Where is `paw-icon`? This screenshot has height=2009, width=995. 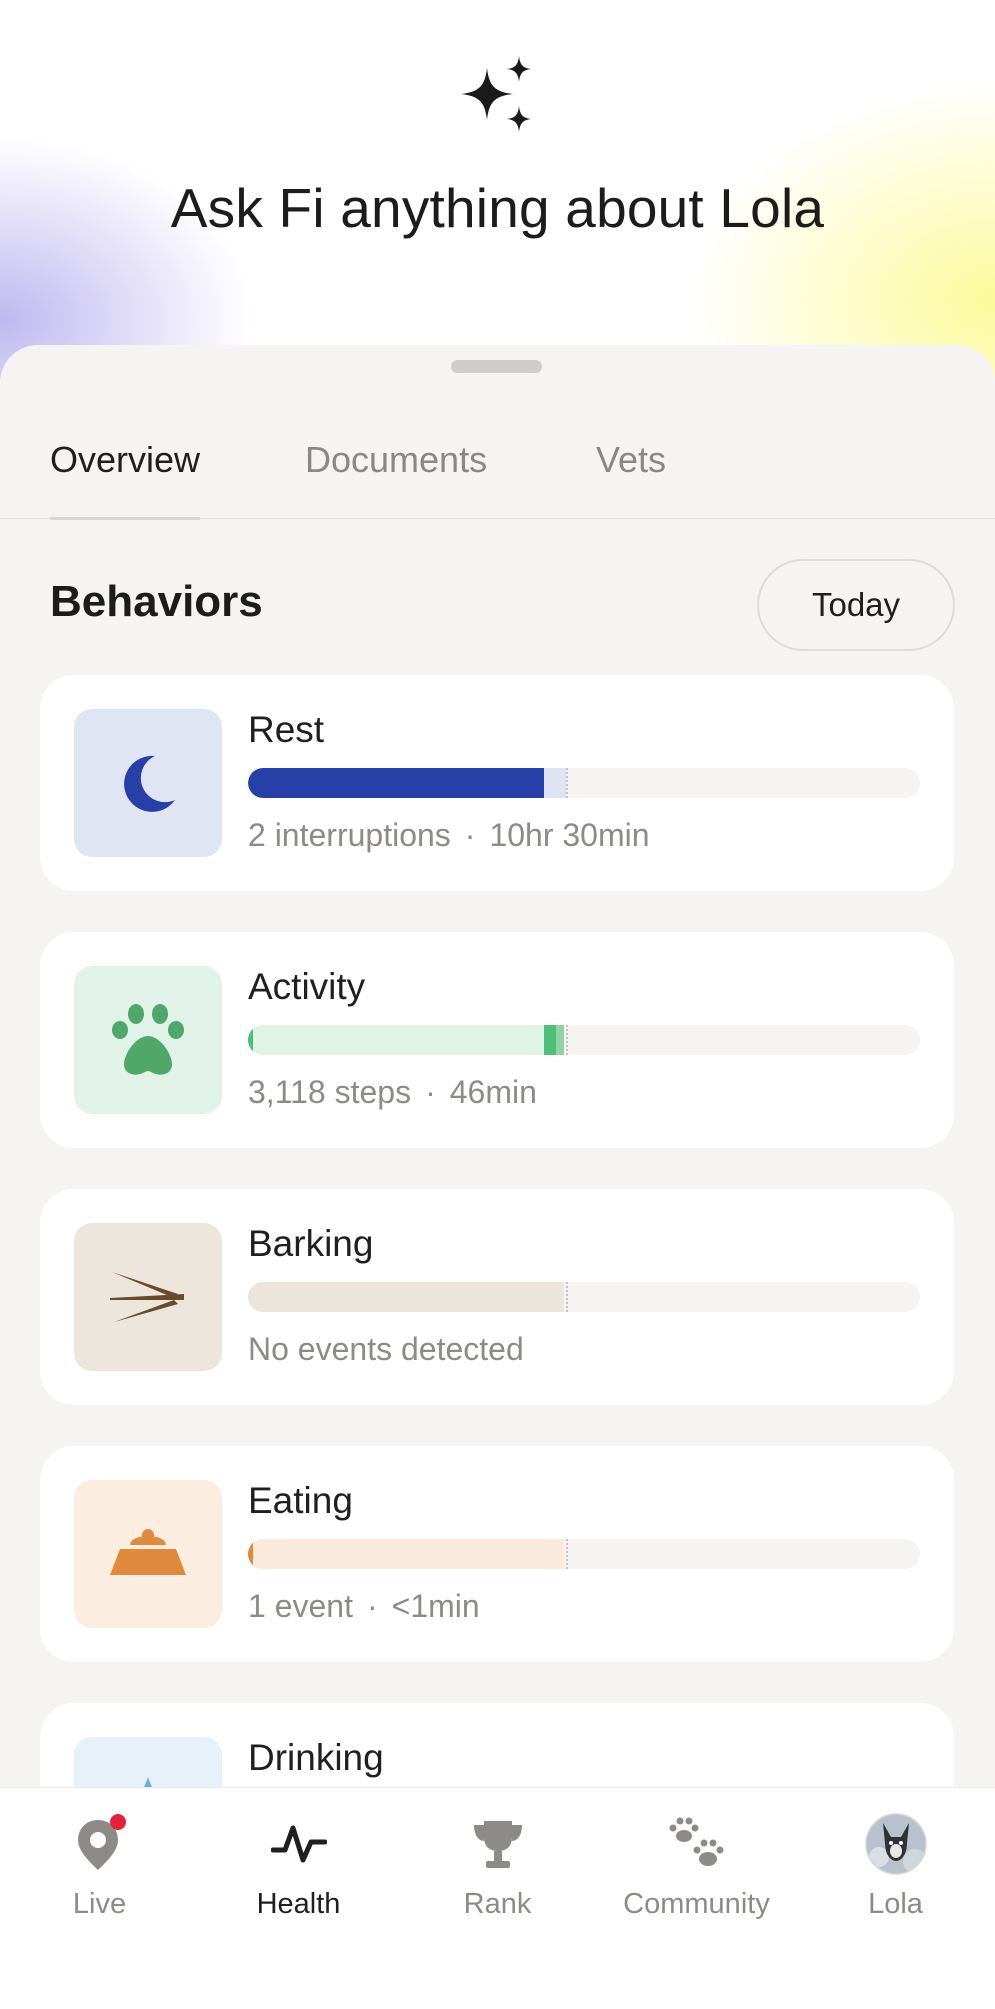 paw-icon is located at coordinates (148, 1039).